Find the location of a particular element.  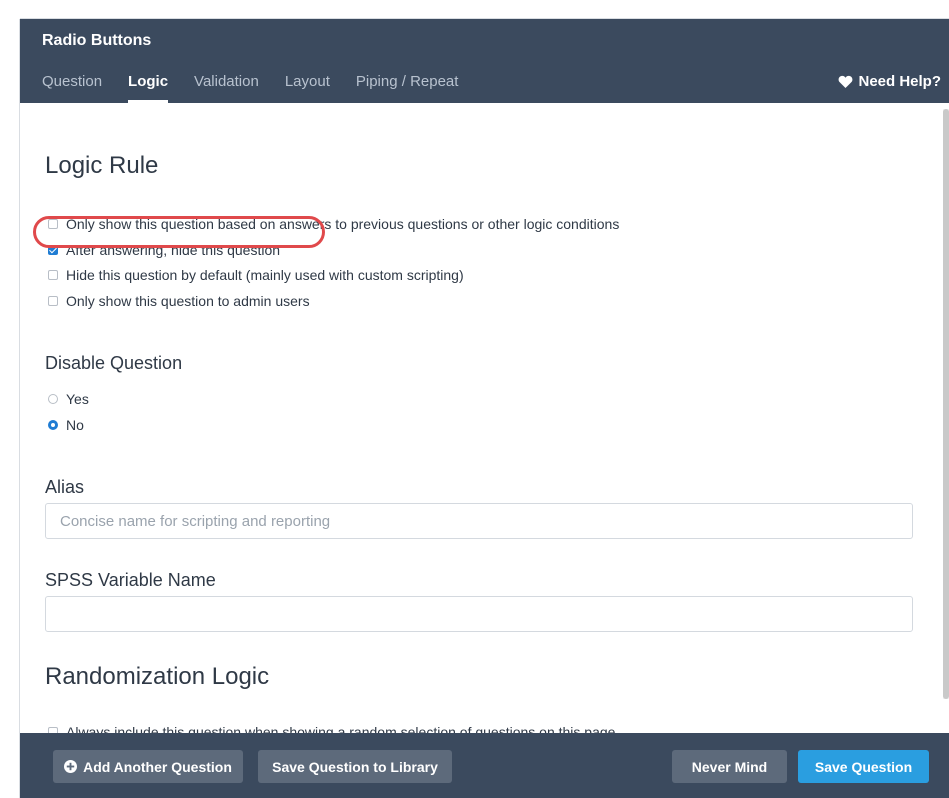

checkbox-admin-only is located at coordinates (53, 301).